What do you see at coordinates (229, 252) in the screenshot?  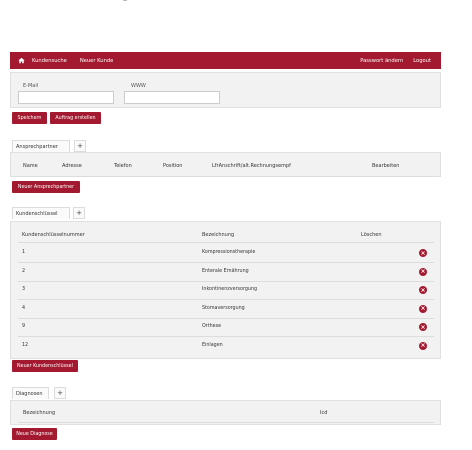 I see `key-label-cell: Kompressionstherapie` at bounding box center [229, 252].